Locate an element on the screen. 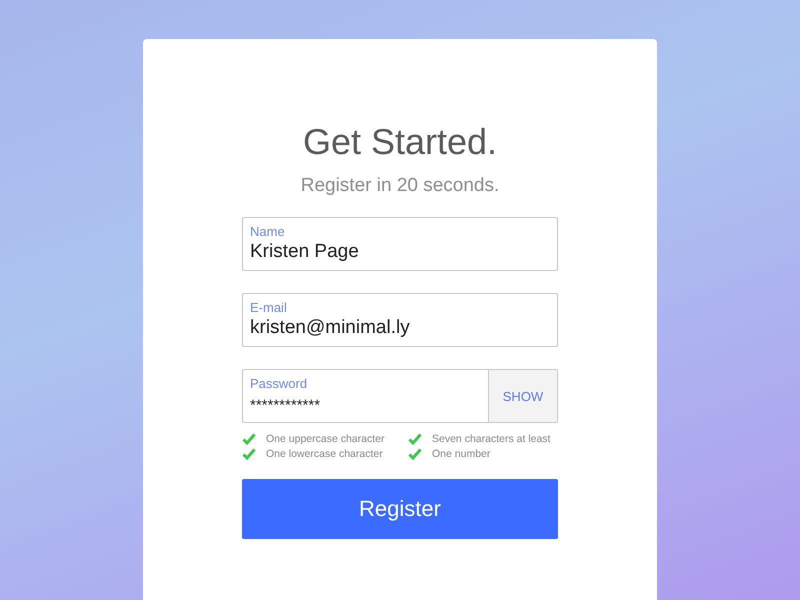 This screenshot has width=800, height=600. title: Get Started. is located at coordinates (400, 142).